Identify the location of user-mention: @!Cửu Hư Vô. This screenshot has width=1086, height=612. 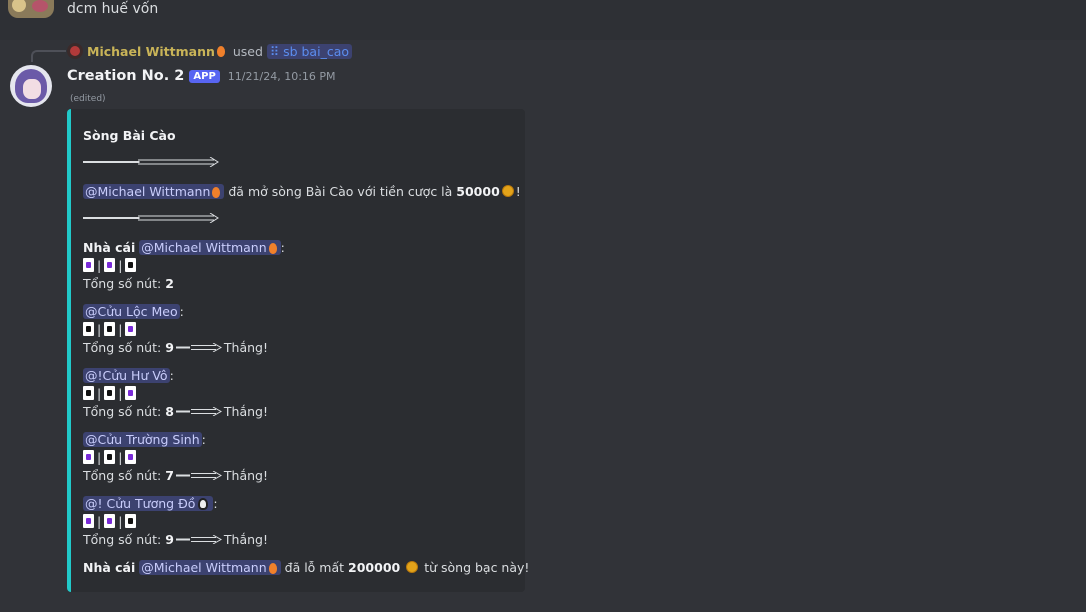
(126, 375).